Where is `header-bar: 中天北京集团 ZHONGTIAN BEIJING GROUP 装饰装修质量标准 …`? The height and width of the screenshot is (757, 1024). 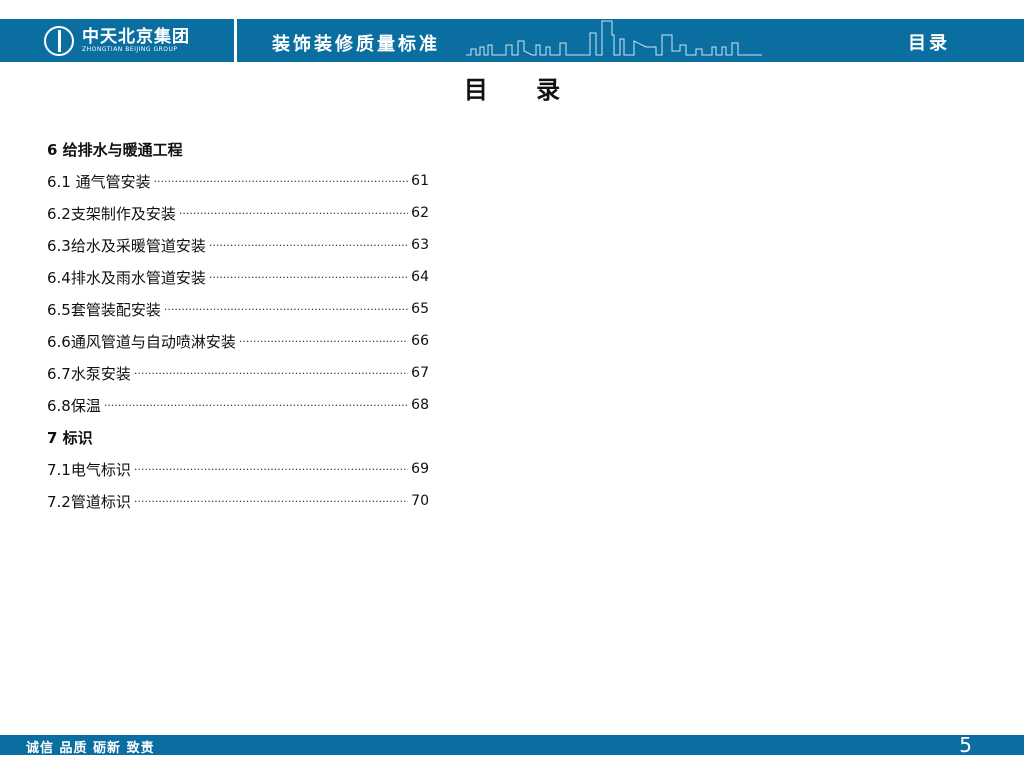 header-bar: 中天北京集团 ZHONGTIAN BEIJING GROUP 装饰装修质量标准 … is located at coordinates (512, 40).